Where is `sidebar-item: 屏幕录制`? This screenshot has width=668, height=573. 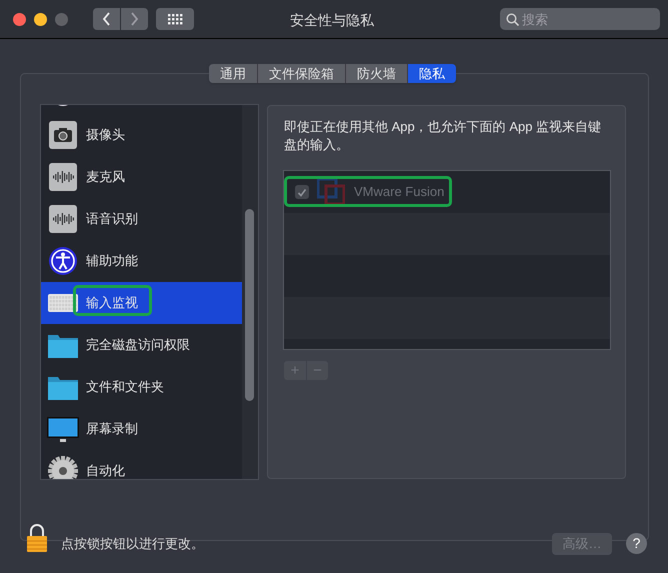 sidebar-item: 屏幕录制 is located at coordinates (141, 429).